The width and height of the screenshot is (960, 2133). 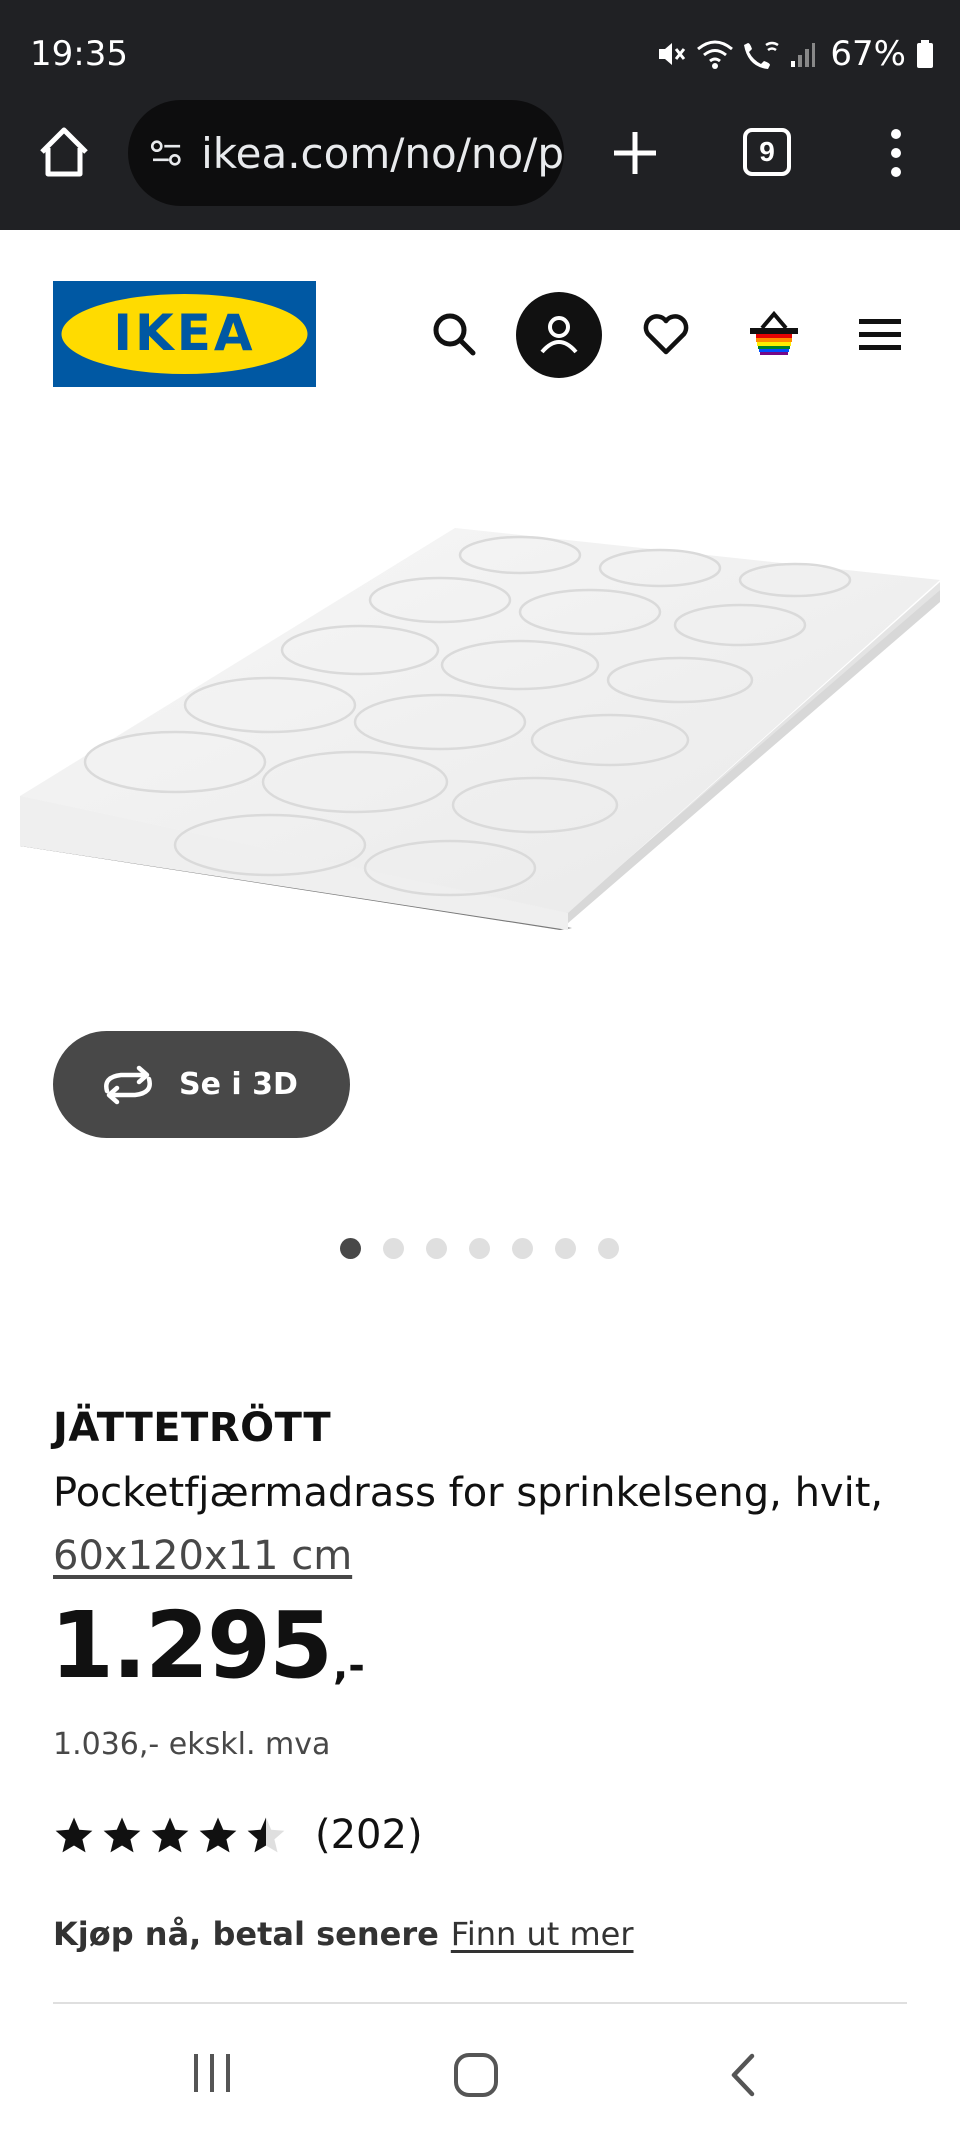 I want to click on product-size-link: 60x120x11 cm, so click(x=202, y=1556).